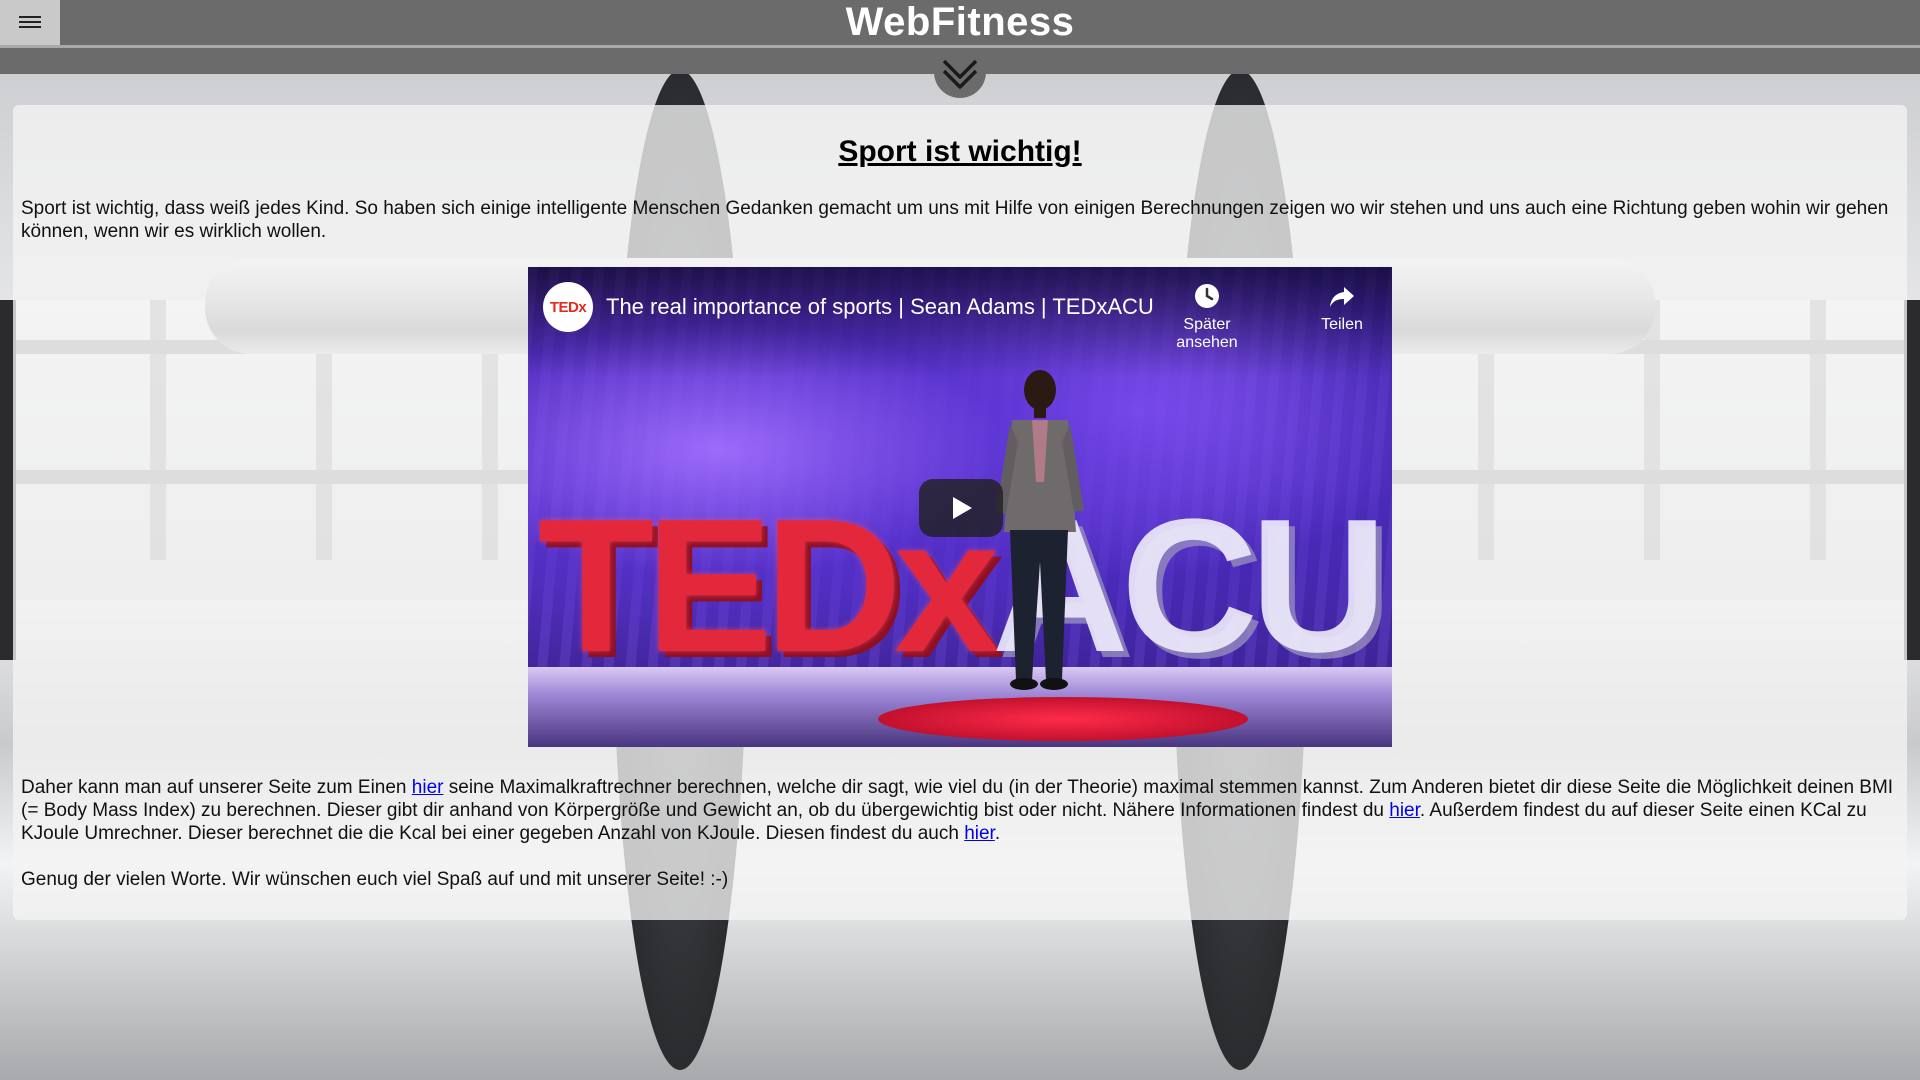  What do you see at coordinates (1207, 333) in the screenshot?
I see `watch-later-label: Später ansehen` at bounding box center [1207, 333].